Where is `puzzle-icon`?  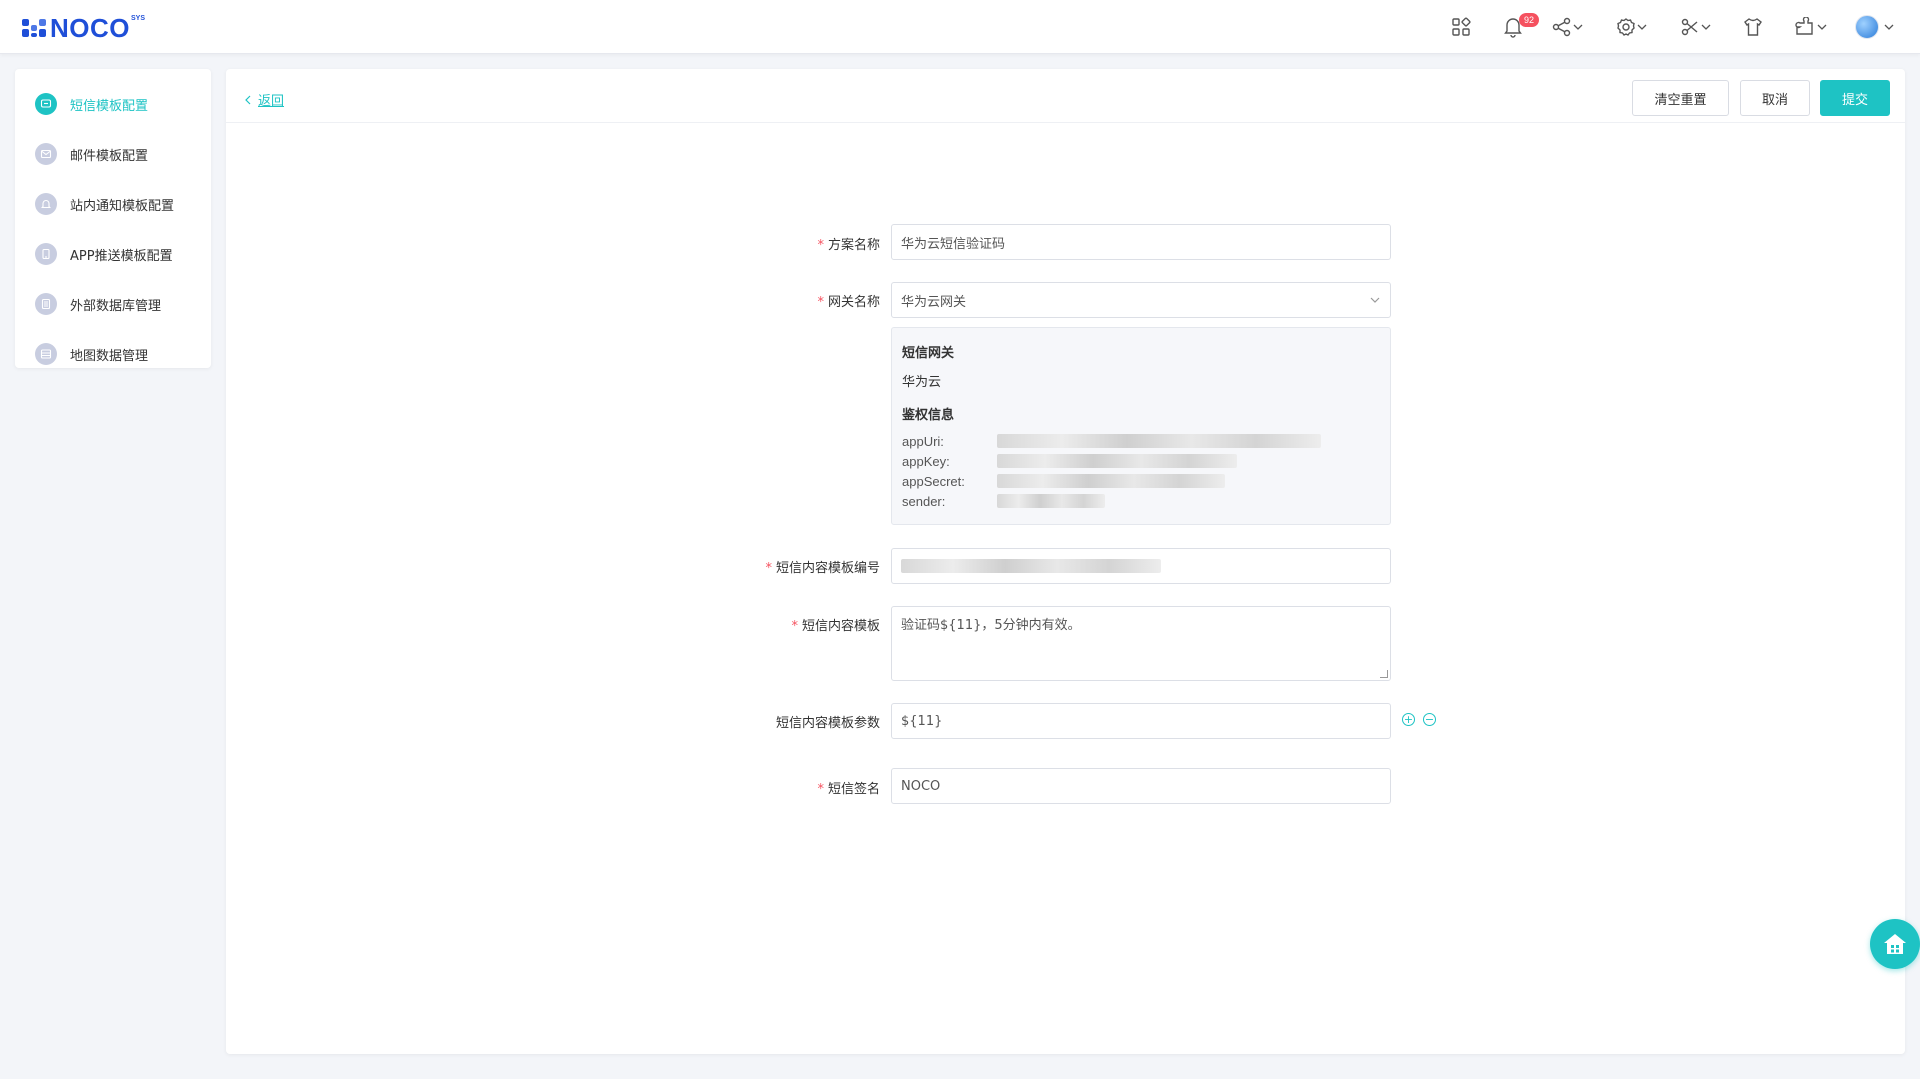 puzzle-icon is located at coordinates (1804, 26).